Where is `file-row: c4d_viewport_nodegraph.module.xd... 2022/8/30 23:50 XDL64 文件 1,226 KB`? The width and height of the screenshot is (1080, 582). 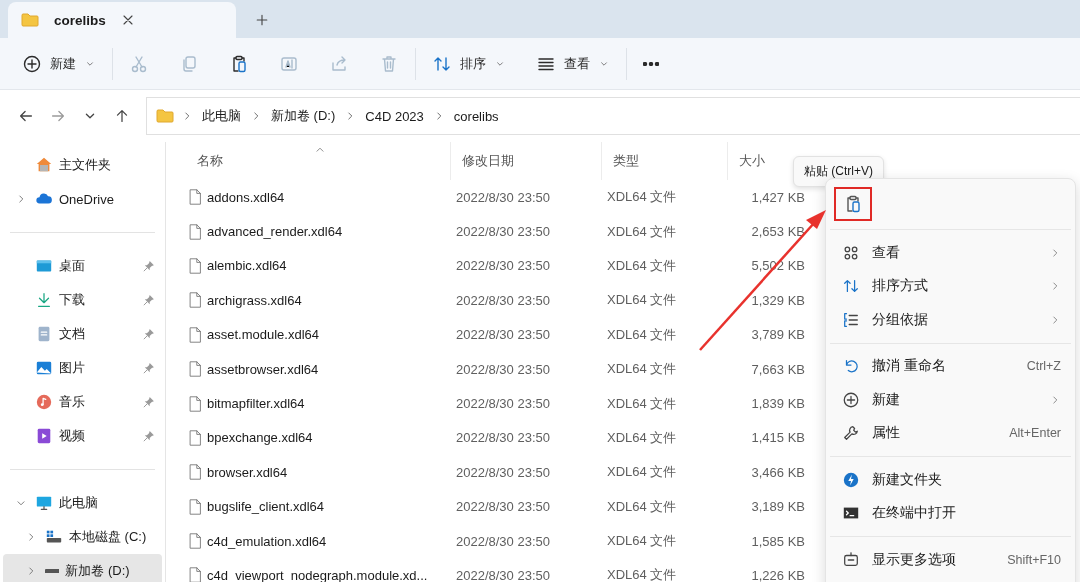
file-row: c4d_viewport_nodegraph.module.xd... 2022/8/30 23:50 XDL64 文件 1,226 KB is located at coordinates (495, 570).